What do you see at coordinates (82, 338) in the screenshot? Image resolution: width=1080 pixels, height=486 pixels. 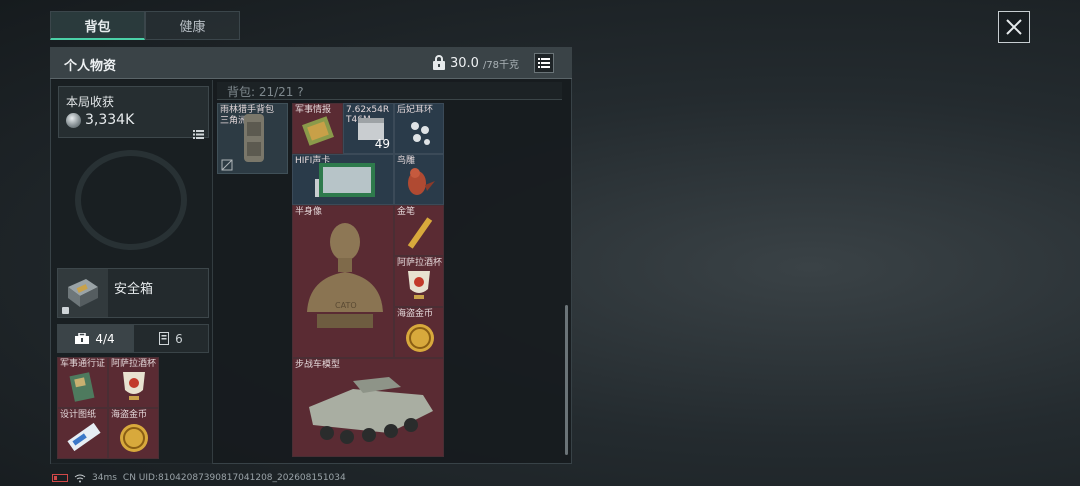 I see `toolbox-icon` at bounding box center [82, 338].